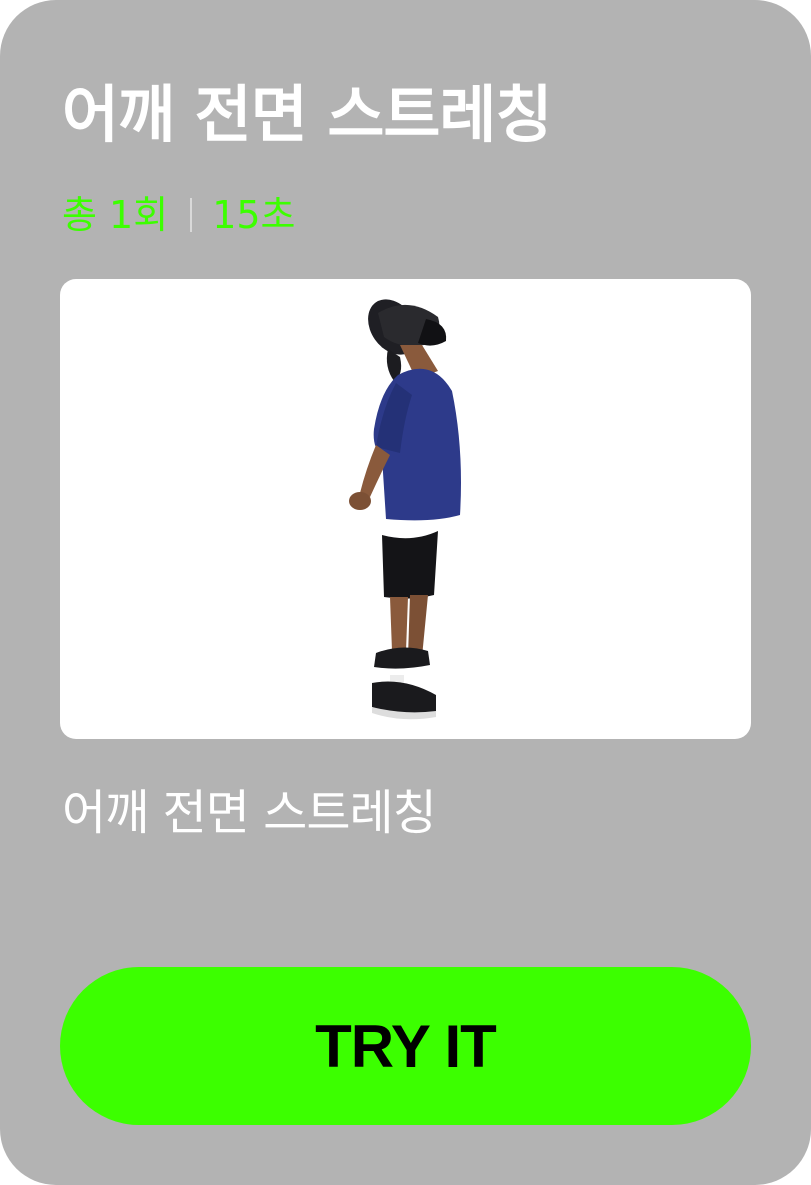  Describe the element at coordinates (179, 215) in the screenshot. I see `exercise-meta: 총 1회 15초` at that location.